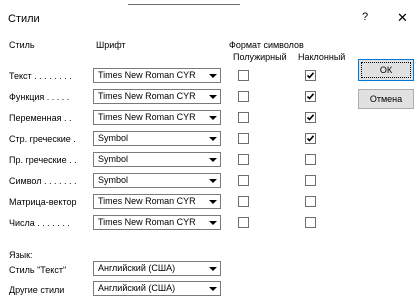  What do you see at coordinates (137, 268) in the screenshot?
I see `text-style-language-value: Английский (США)` at bounding box center [137, 268].